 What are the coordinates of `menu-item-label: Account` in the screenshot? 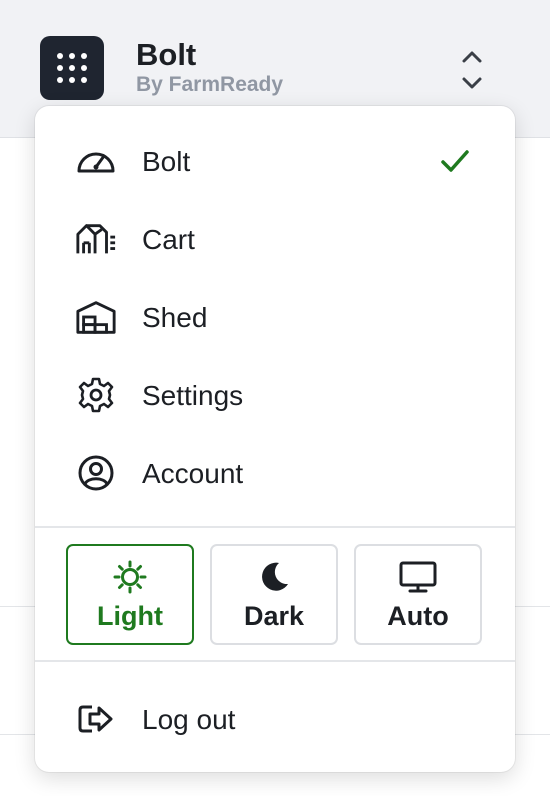 It's located at (193, 473).